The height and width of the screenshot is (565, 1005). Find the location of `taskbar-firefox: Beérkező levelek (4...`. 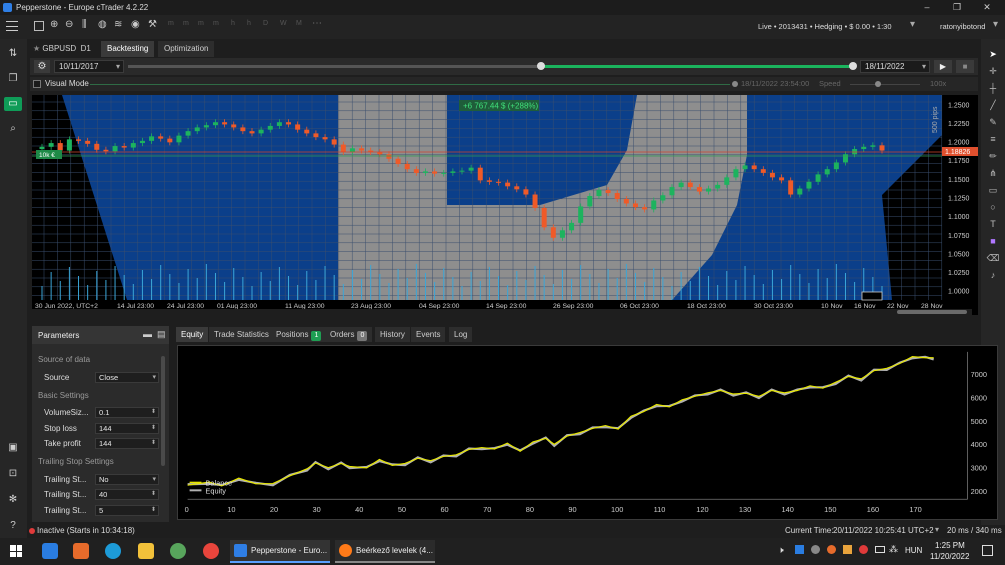

taskbar-firefox: Beérkező levelek (4... is located at coordinates (385, 551).